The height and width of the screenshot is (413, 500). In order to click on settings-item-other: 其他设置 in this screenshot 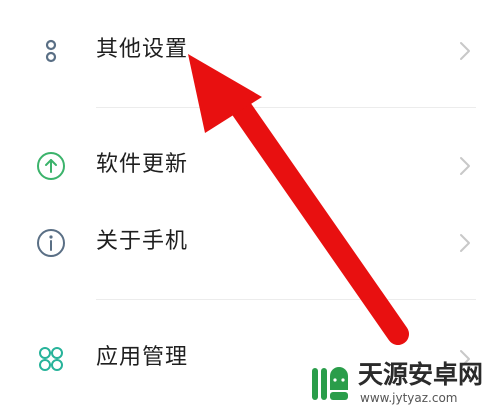, I will do `click(250, 50)`.